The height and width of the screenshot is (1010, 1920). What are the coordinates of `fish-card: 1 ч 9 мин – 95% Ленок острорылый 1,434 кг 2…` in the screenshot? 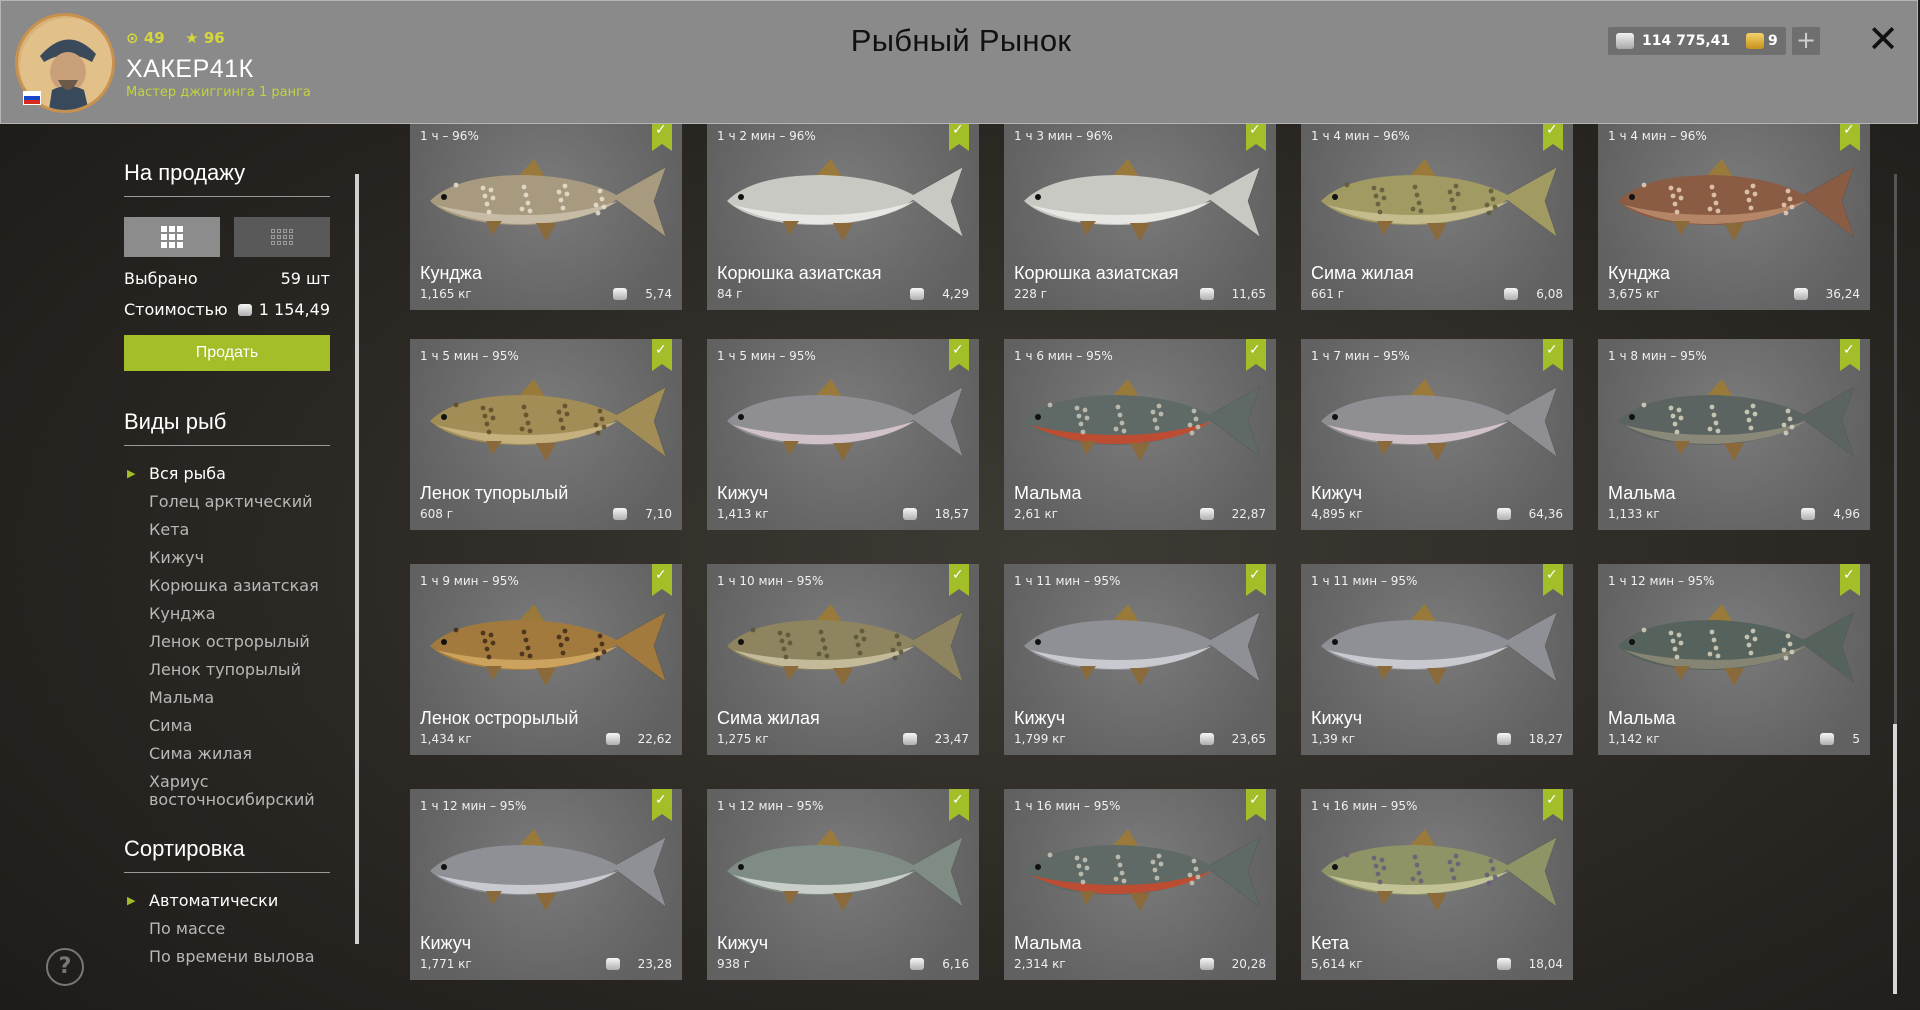 It's located at (546, 659).